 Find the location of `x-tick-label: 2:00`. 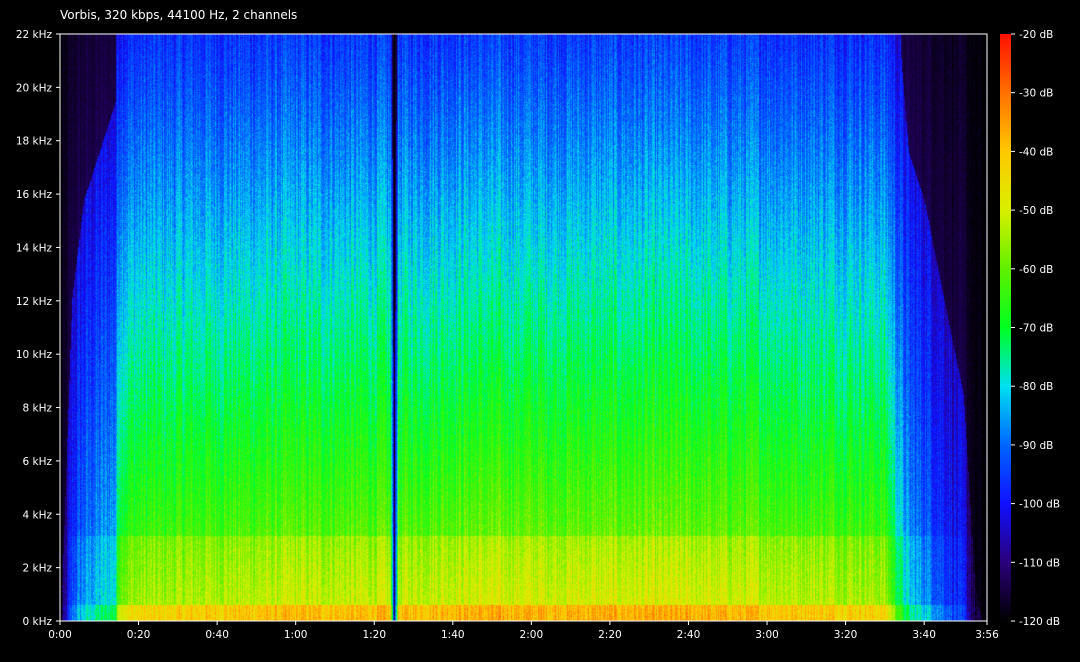

x-tick-label: 2:00 is located at coordinates (532, 635).